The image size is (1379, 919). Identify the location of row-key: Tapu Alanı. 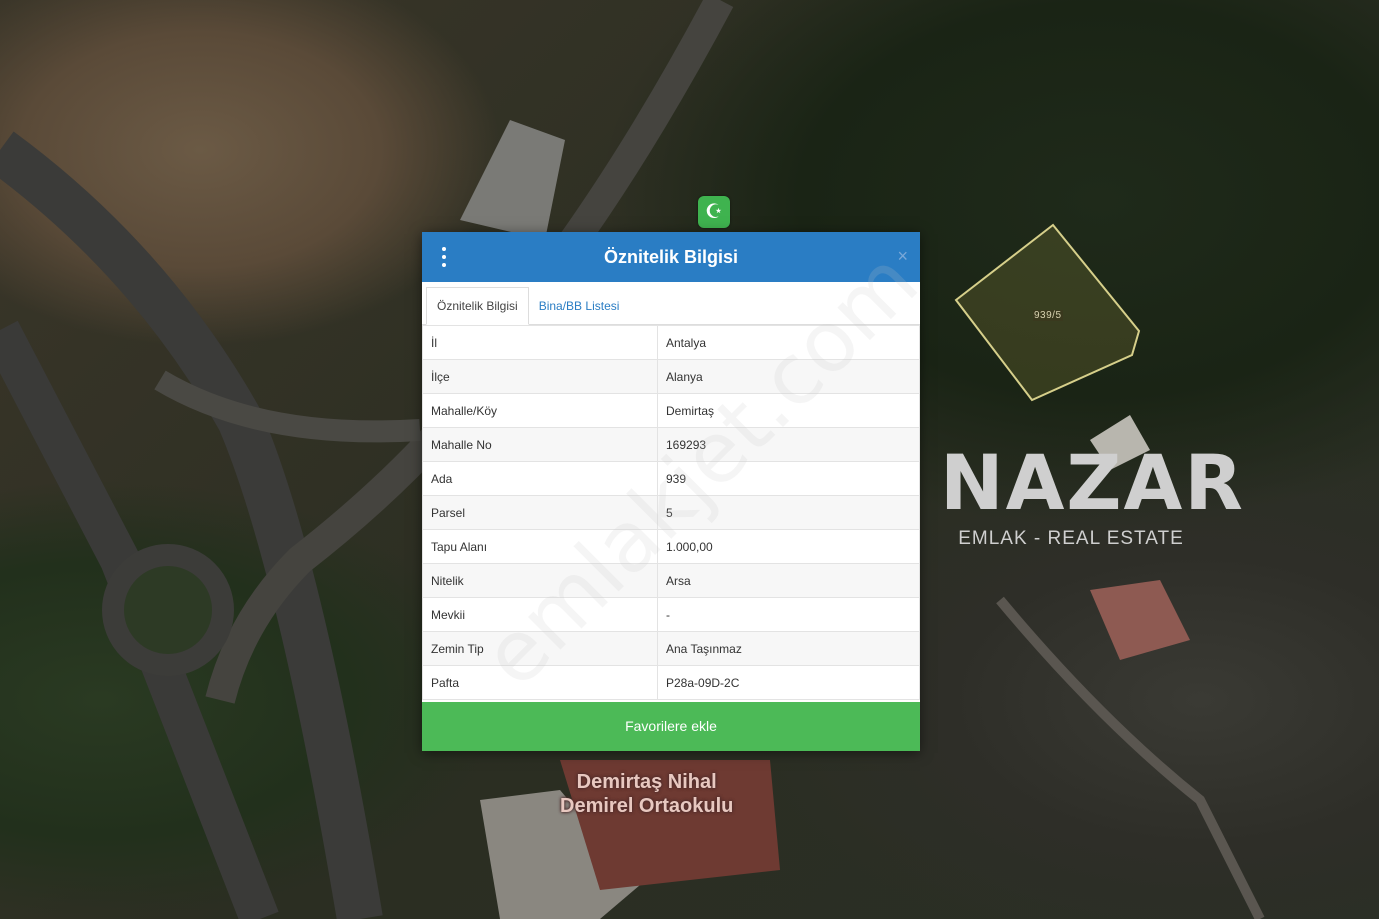
(540, 546).